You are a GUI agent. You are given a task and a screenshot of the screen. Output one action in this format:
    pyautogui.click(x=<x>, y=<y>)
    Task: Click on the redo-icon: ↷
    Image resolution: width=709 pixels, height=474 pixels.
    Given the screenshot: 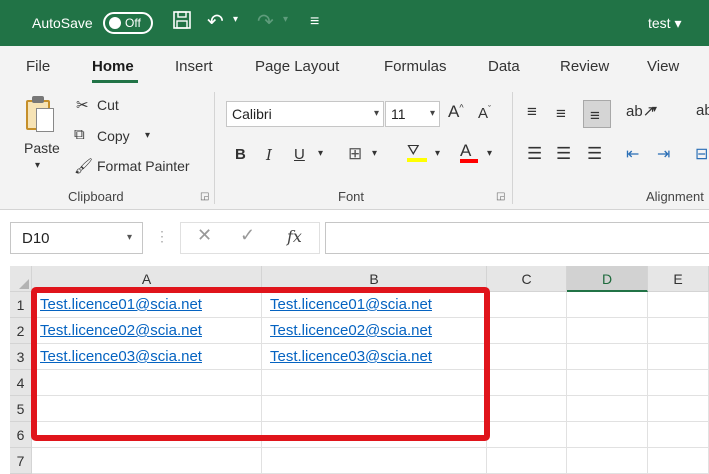 What is the action you would take?
    pyautogui.click(x=265, y=22)
    